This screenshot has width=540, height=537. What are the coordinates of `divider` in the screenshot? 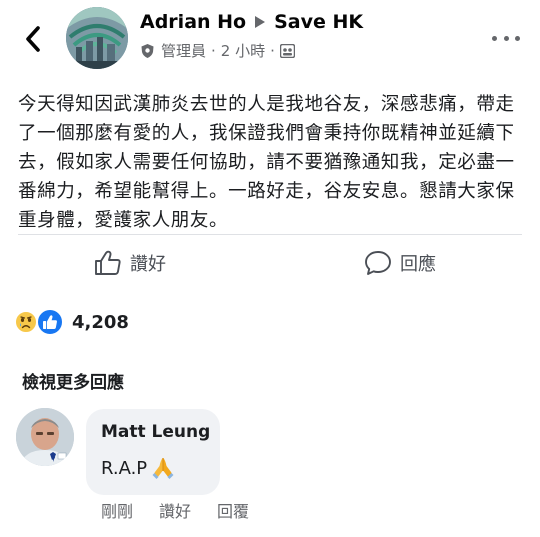 It's located at (270, 234).